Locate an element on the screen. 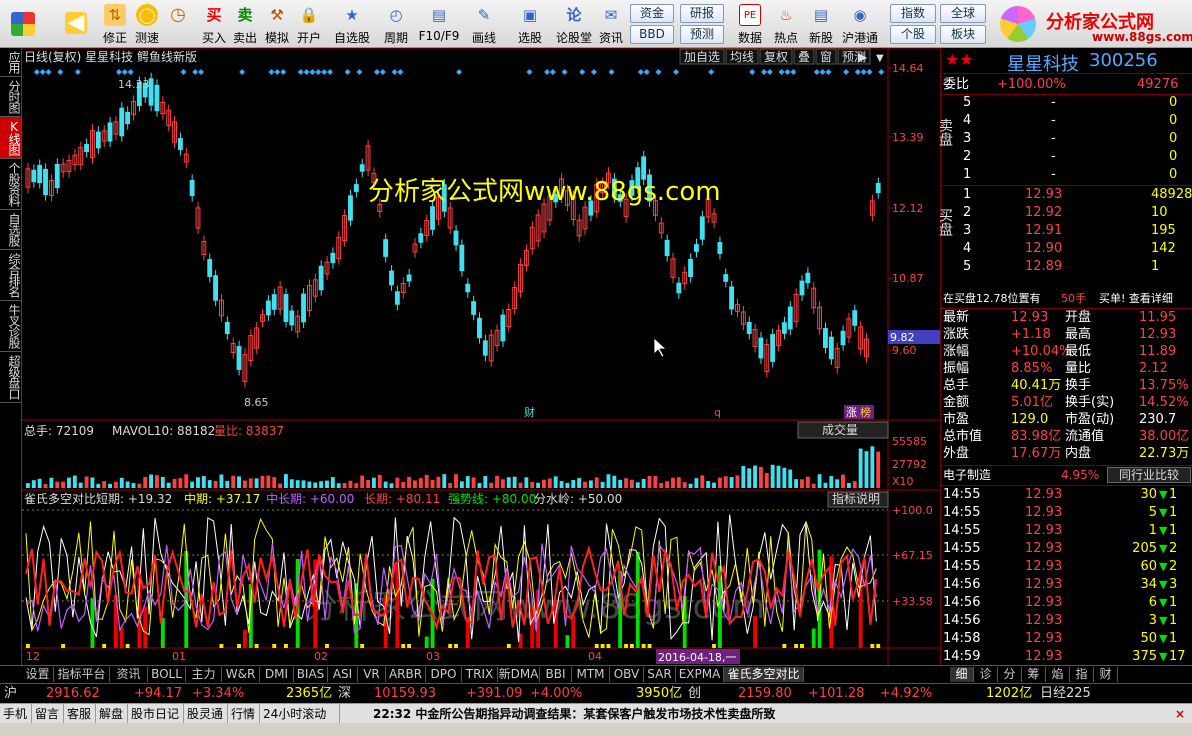 The height and width of the screenshot is (736, 1192). new-stock-button: ▤ 新股 is located at coordinates (821, 24).